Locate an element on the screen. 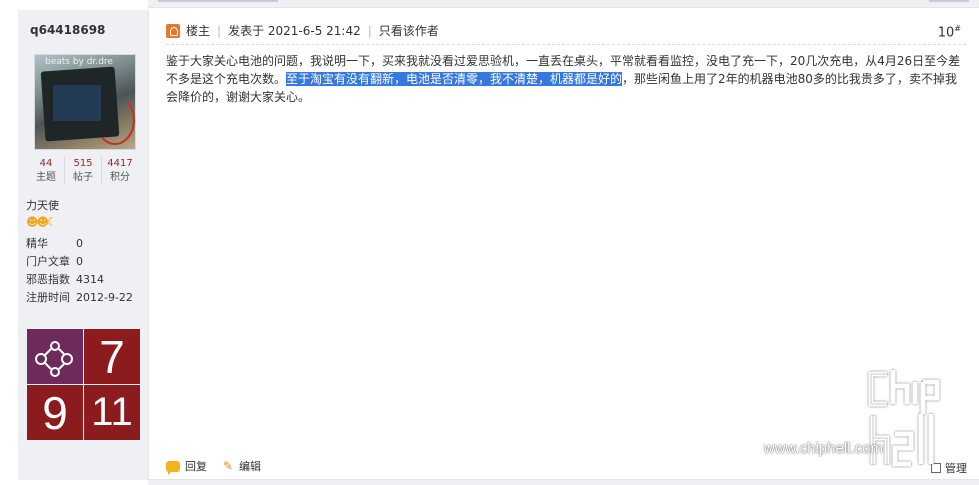 The image size is (979, 485). pencil-icon: ✎ is located at coordinates (229, 466).